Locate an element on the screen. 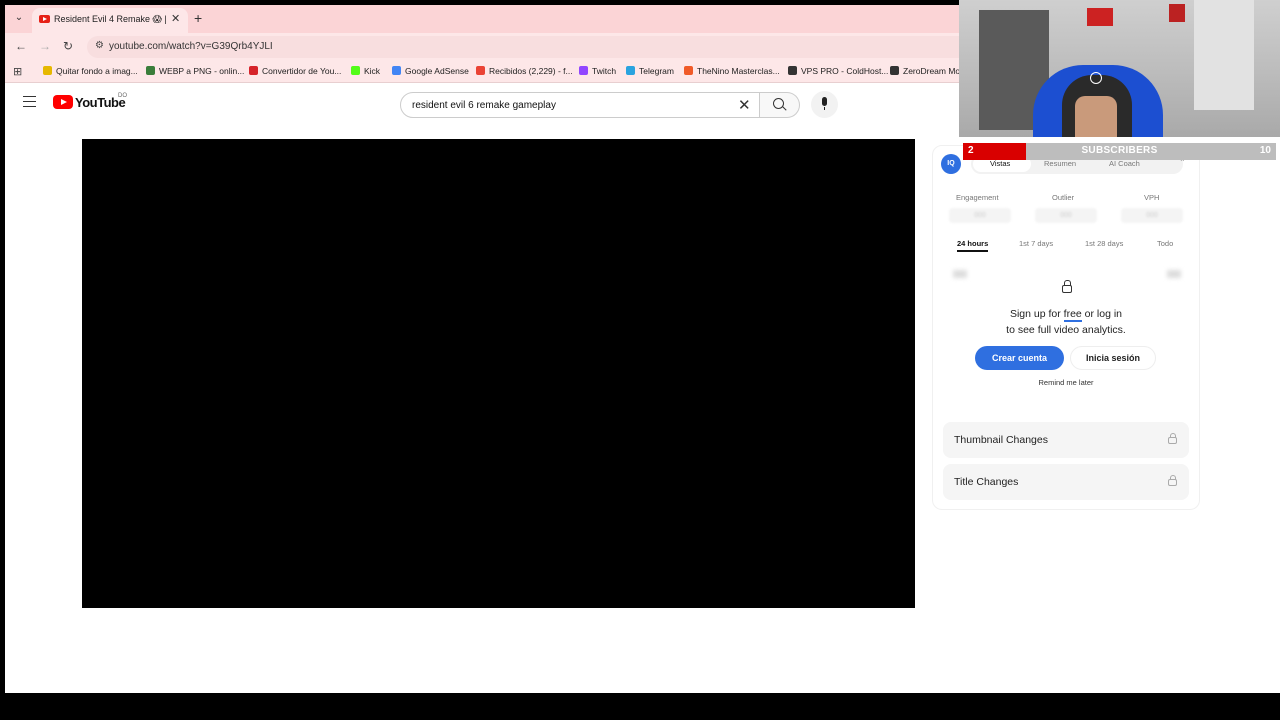 The image size is (1280, 720). thumbnail-changes-row: Thumbnail Changes is located at coordinates (1066, 440).